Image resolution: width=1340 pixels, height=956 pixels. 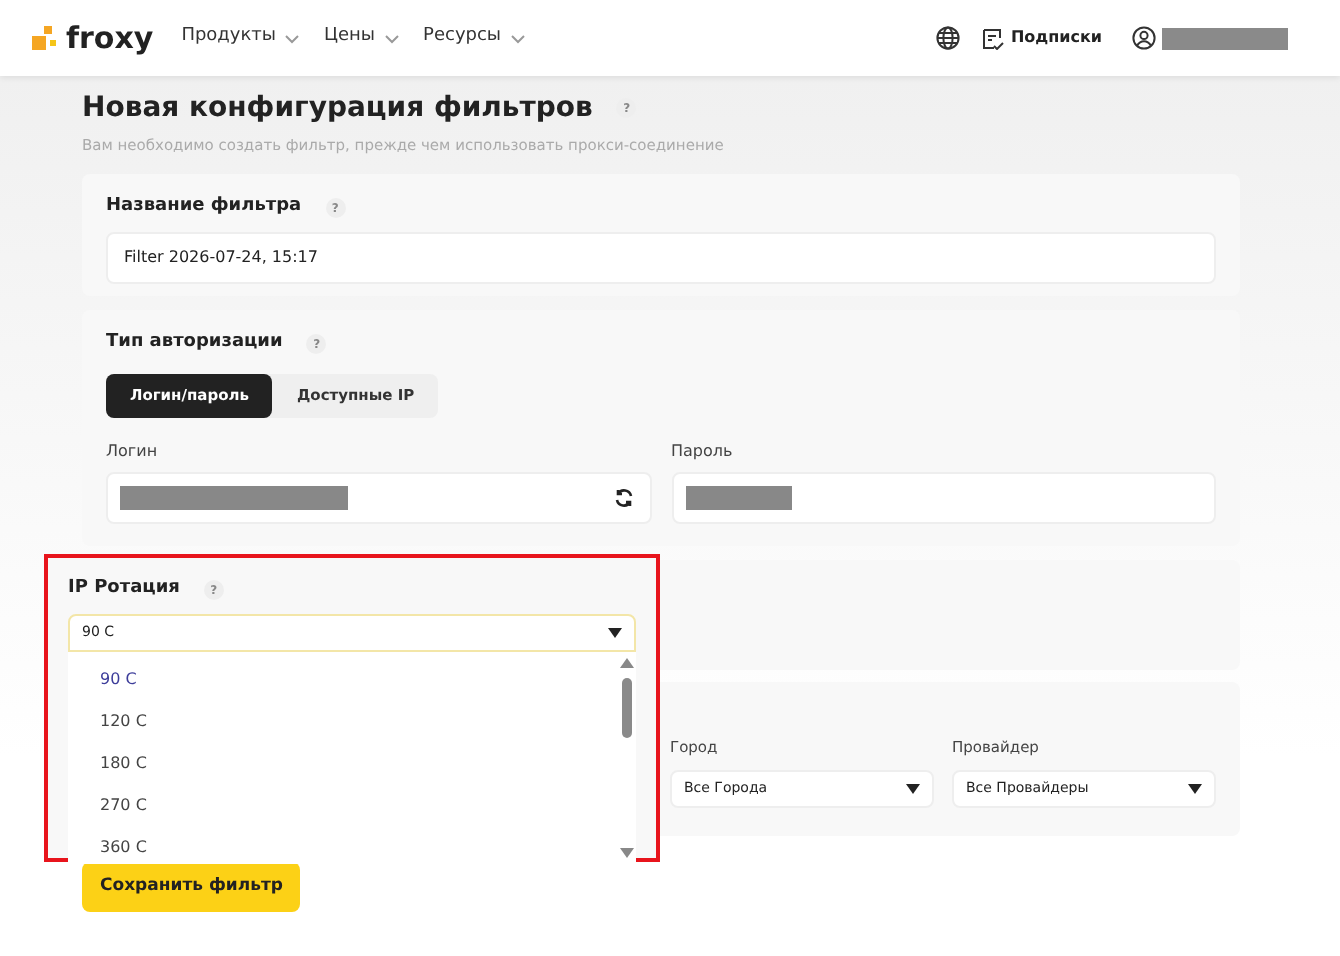 What do you see at coordinates (1144, 38) in the screenshot?
I see `user-icon` at bounding box center [1144, 38].